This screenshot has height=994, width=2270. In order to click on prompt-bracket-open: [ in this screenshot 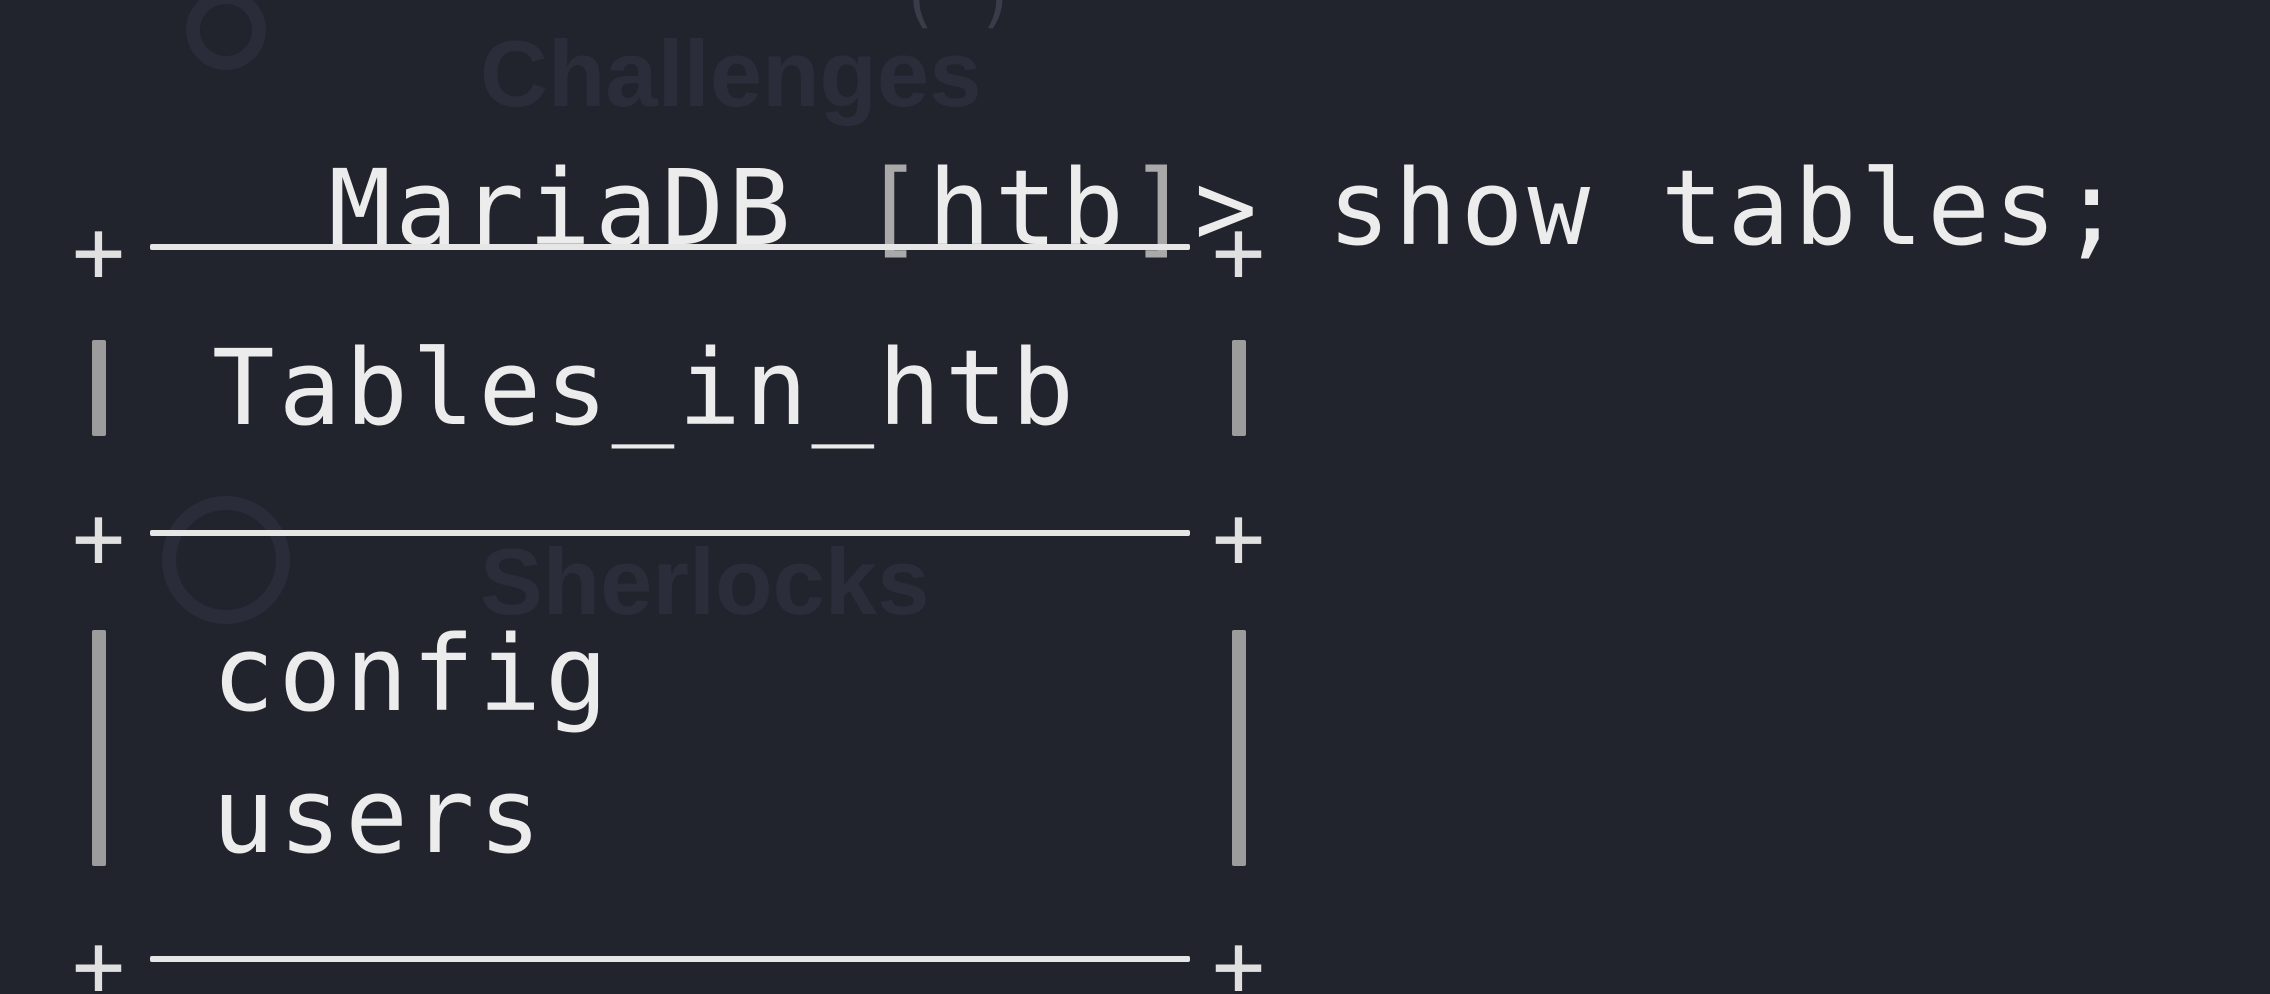, I will do `click(894, 208)`.